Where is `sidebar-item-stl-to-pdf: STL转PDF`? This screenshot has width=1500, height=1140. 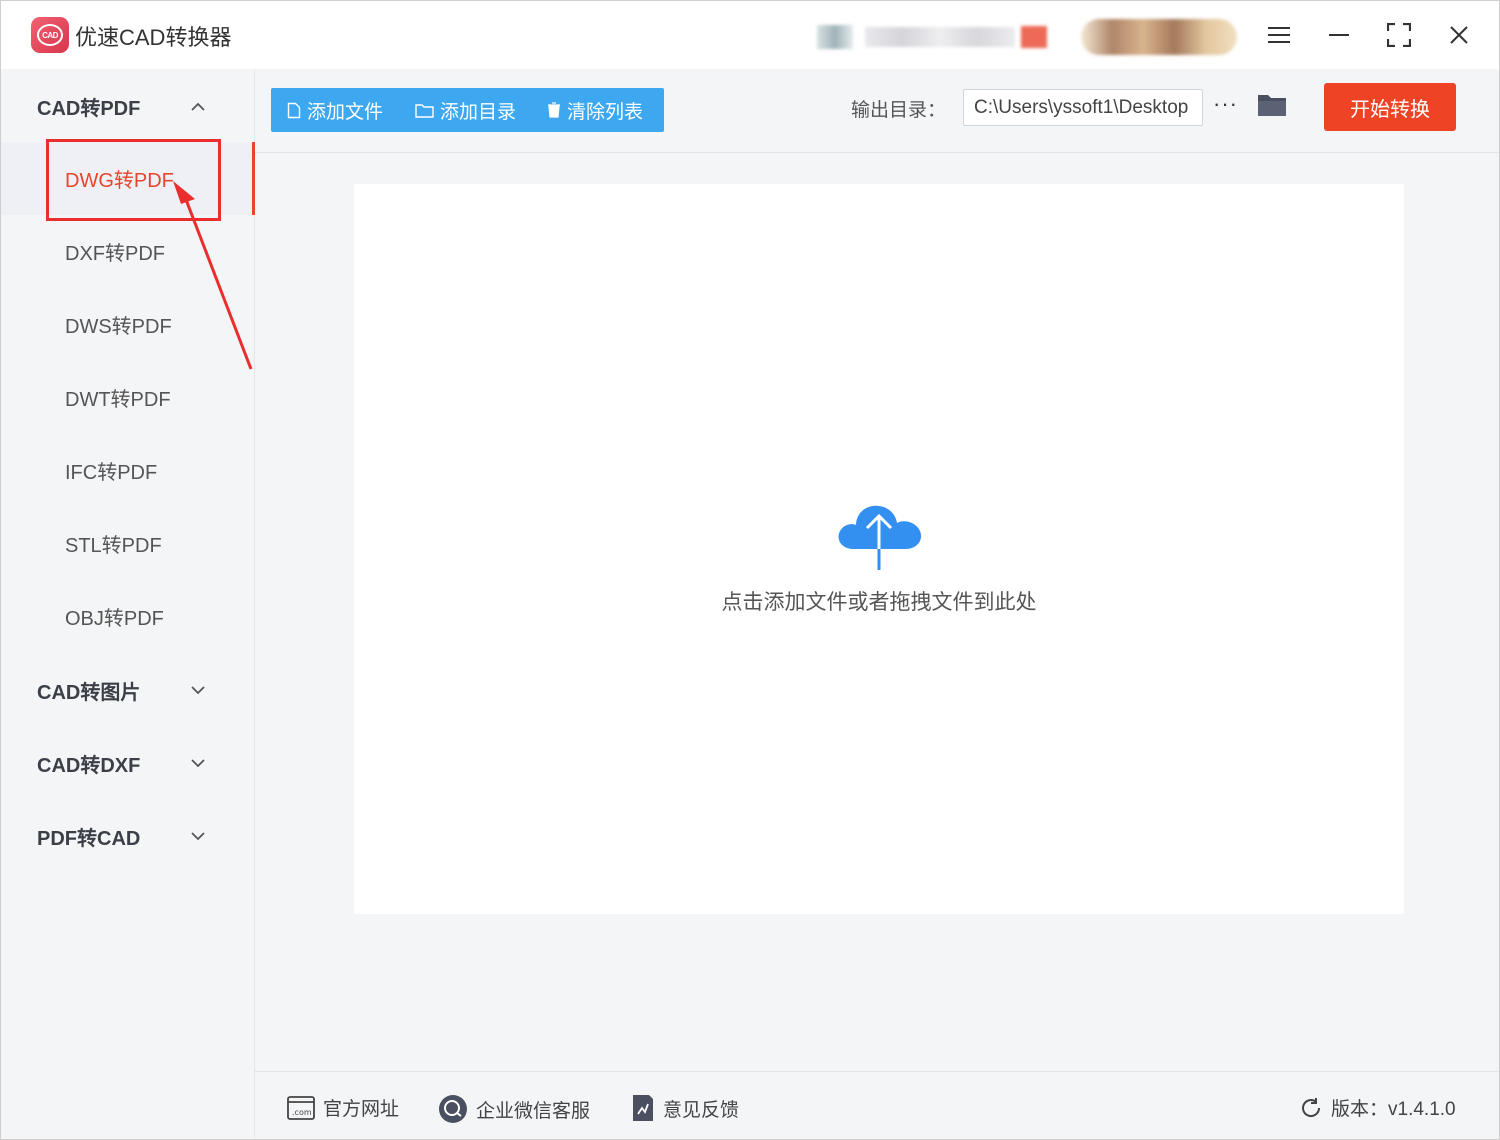 sidebar-item-stl-to-pdf: STL转PDF is located at coordinates (128, 543).